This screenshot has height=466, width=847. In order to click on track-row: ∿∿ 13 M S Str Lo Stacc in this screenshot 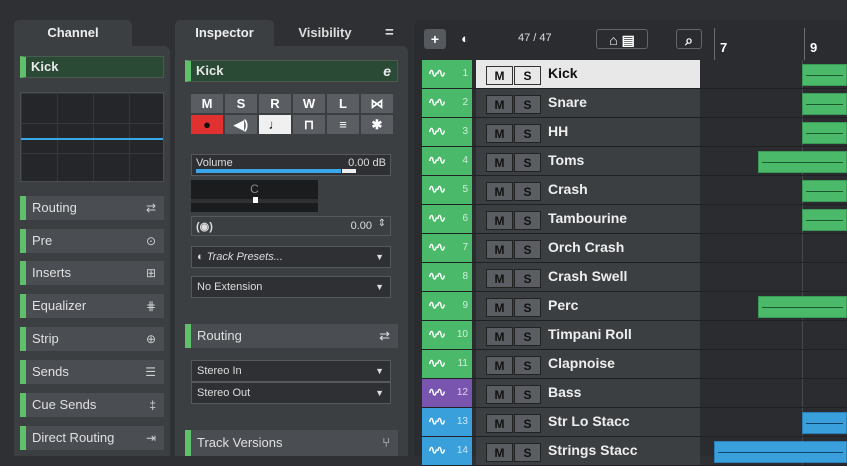, I will do `click(634, 422)`.